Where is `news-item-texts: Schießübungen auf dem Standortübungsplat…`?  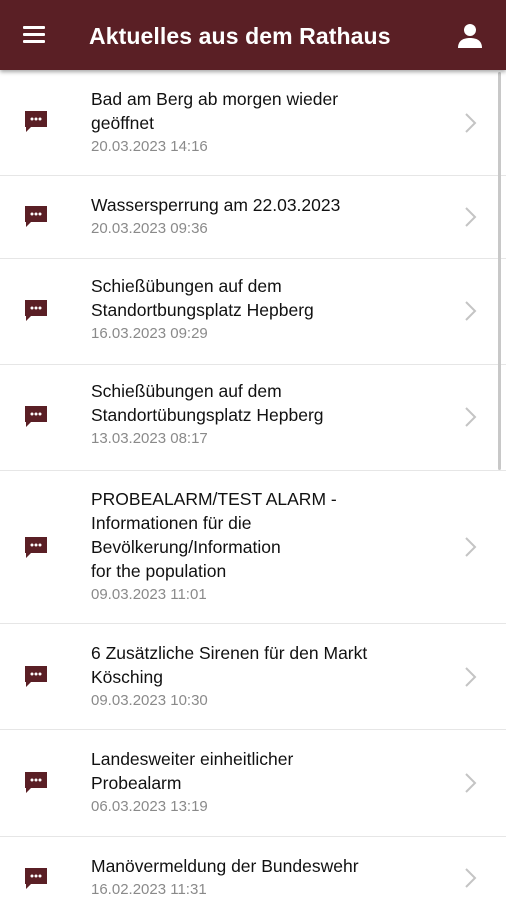 news-item-texts: Schießübungen auf dem Standortübungsplat… is located at coordinates (261, 414).